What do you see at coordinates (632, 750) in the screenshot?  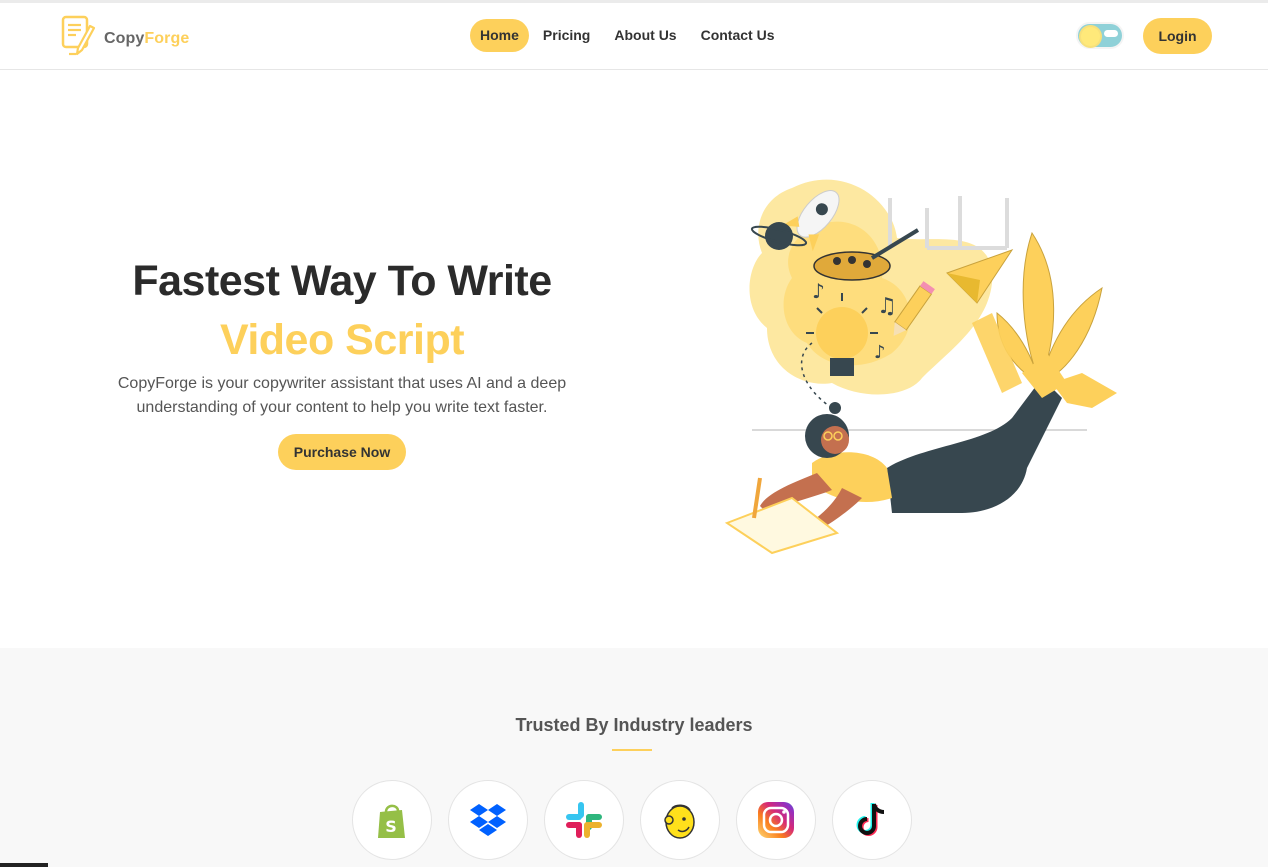 I see `title-underline` at bounding box center [632, 750].